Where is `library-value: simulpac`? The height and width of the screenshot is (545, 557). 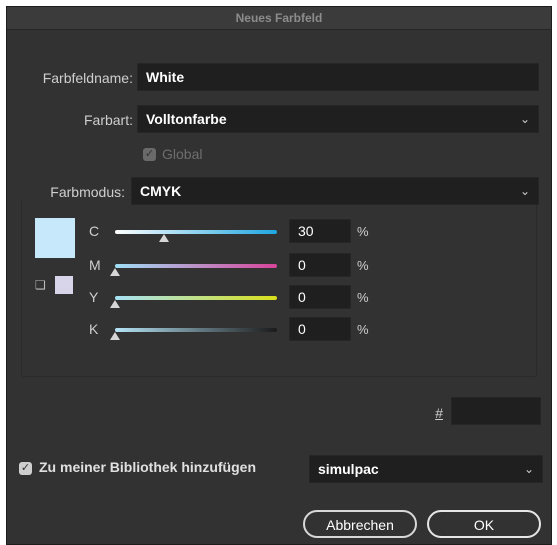
library-value: simulpac is located at coordinates (348, 469).